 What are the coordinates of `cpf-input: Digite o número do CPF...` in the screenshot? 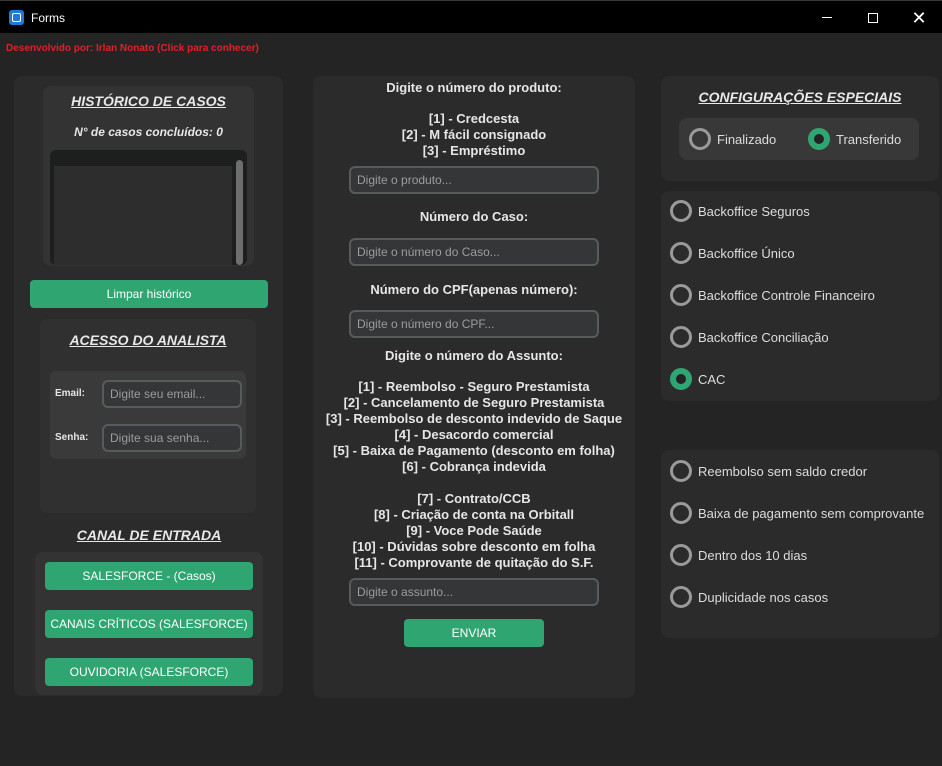 It's located at (474, 324).